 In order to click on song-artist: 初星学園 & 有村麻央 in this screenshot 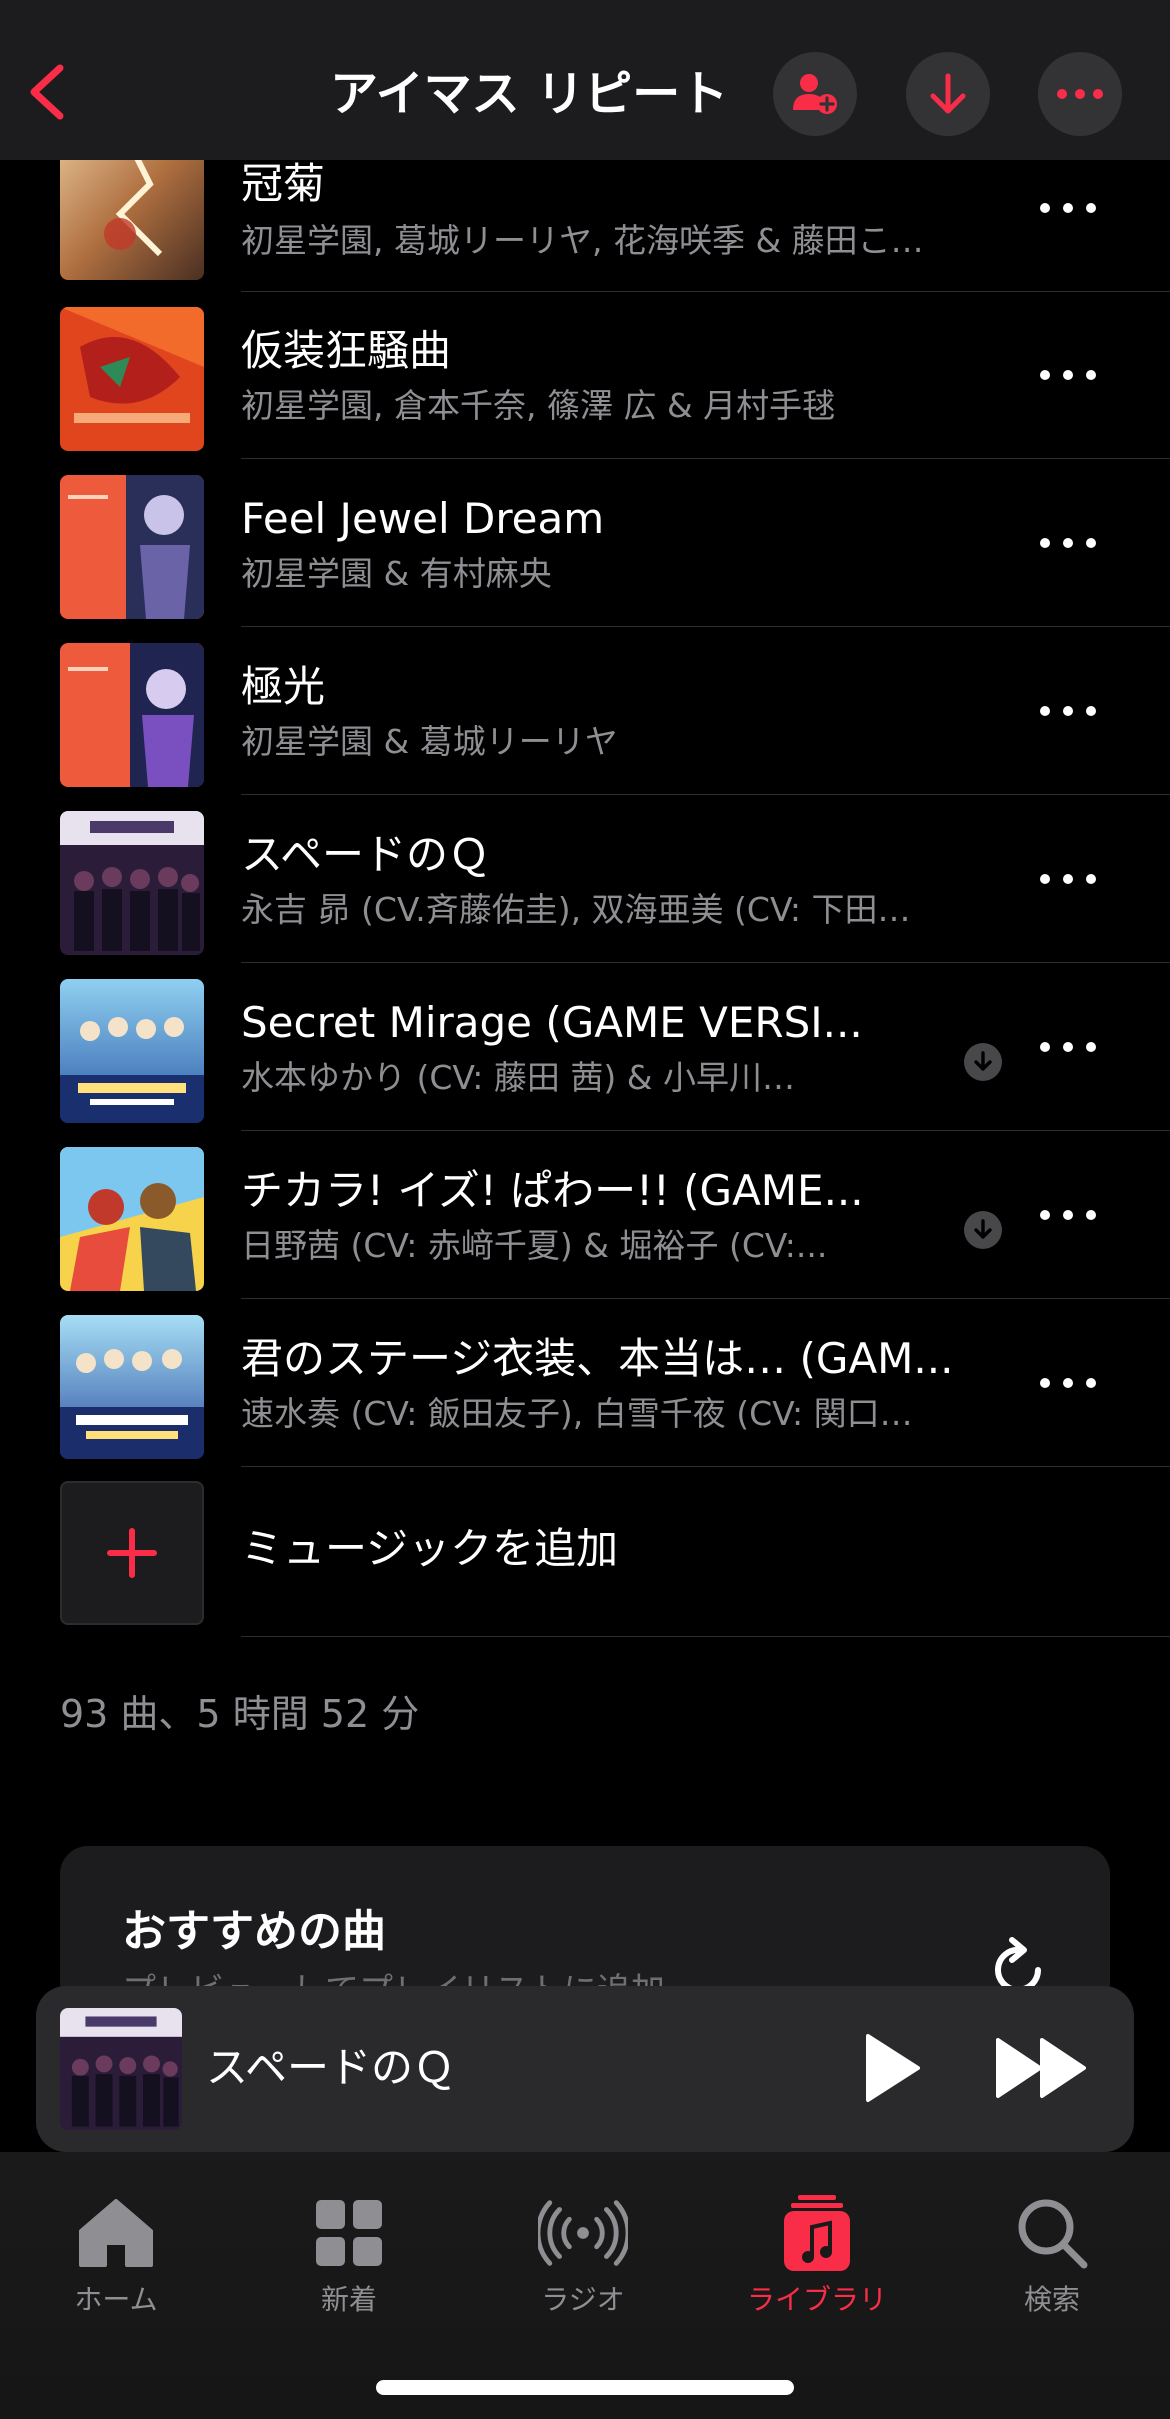, I will do `click(396, 573)`.